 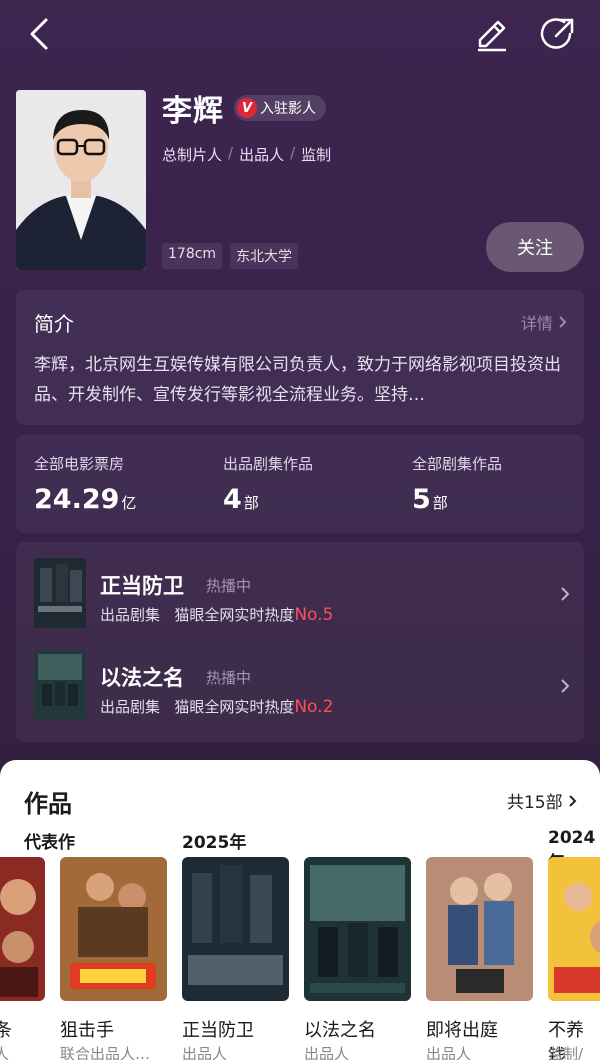 I want to click on verified-v-icon: V, so click(x=247, y=108).